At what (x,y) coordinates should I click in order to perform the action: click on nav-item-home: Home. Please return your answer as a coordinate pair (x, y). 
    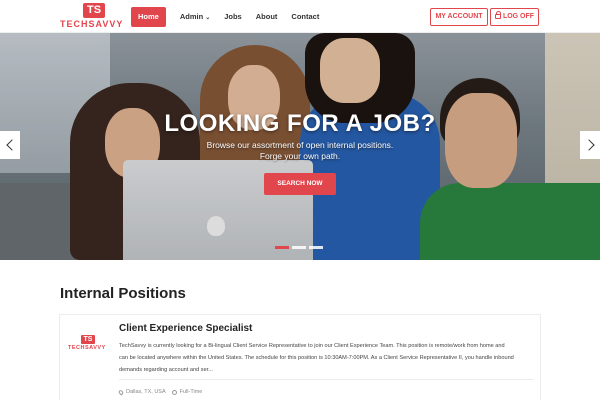
    Looking at the image, I should click on (148, 17).